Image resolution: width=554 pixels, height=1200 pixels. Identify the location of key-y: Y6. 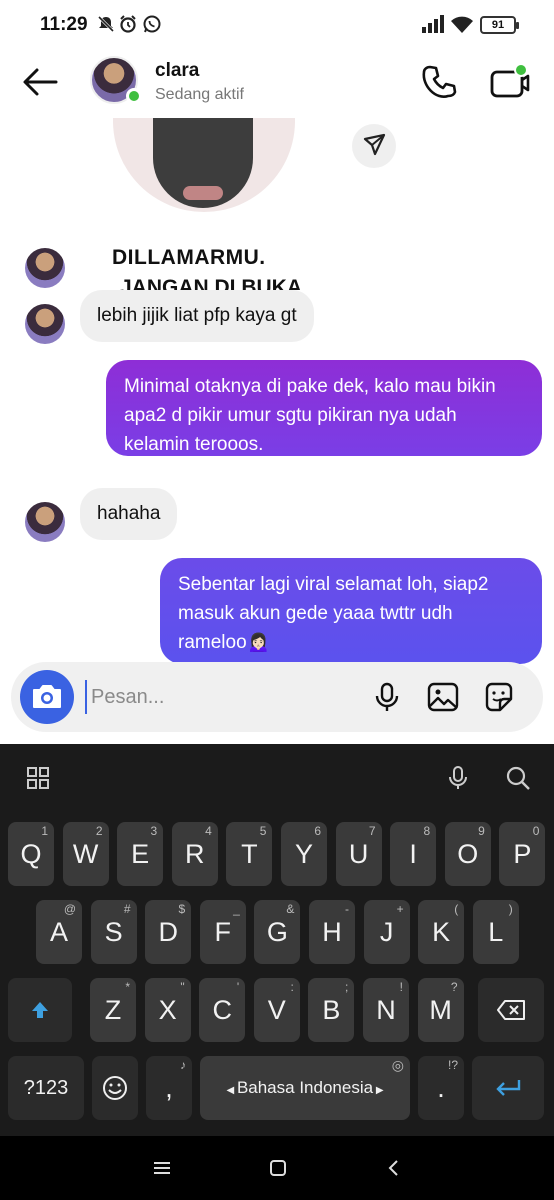
(304, 854).